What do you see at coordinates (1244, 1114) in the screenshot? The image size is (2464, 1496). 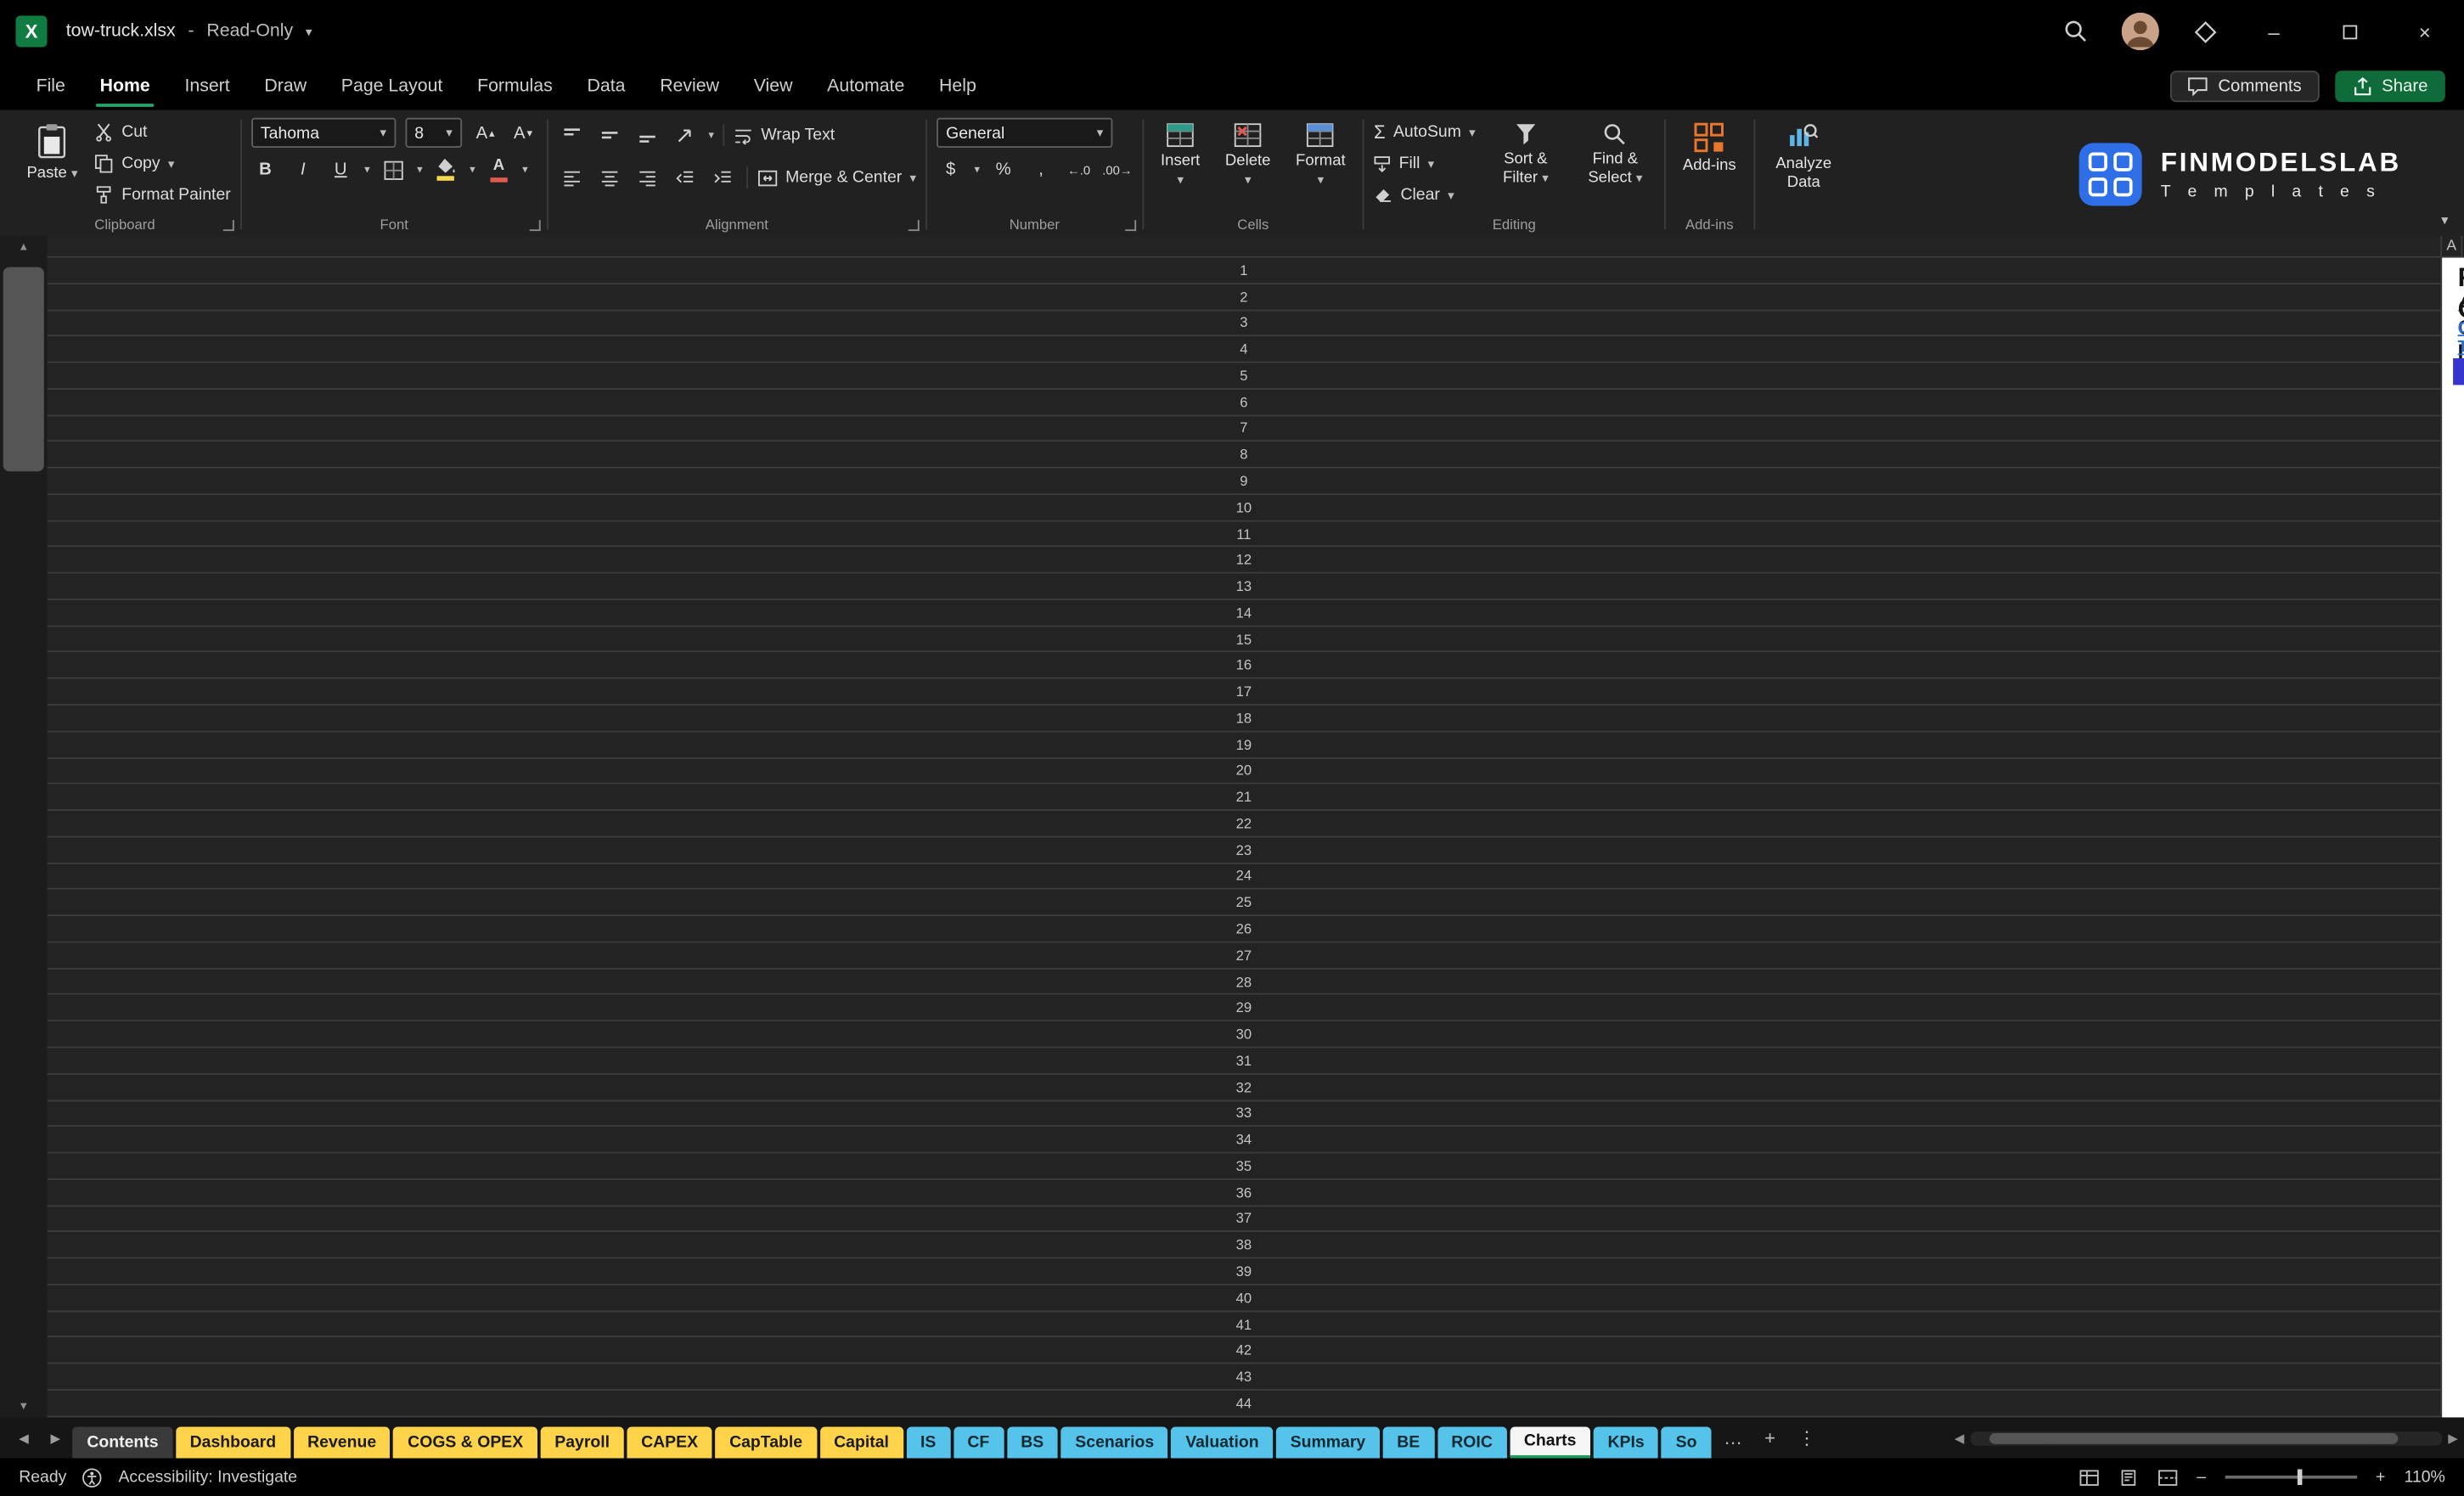 I see `row-header-33: 33` at bounding box center [1244, 1114].